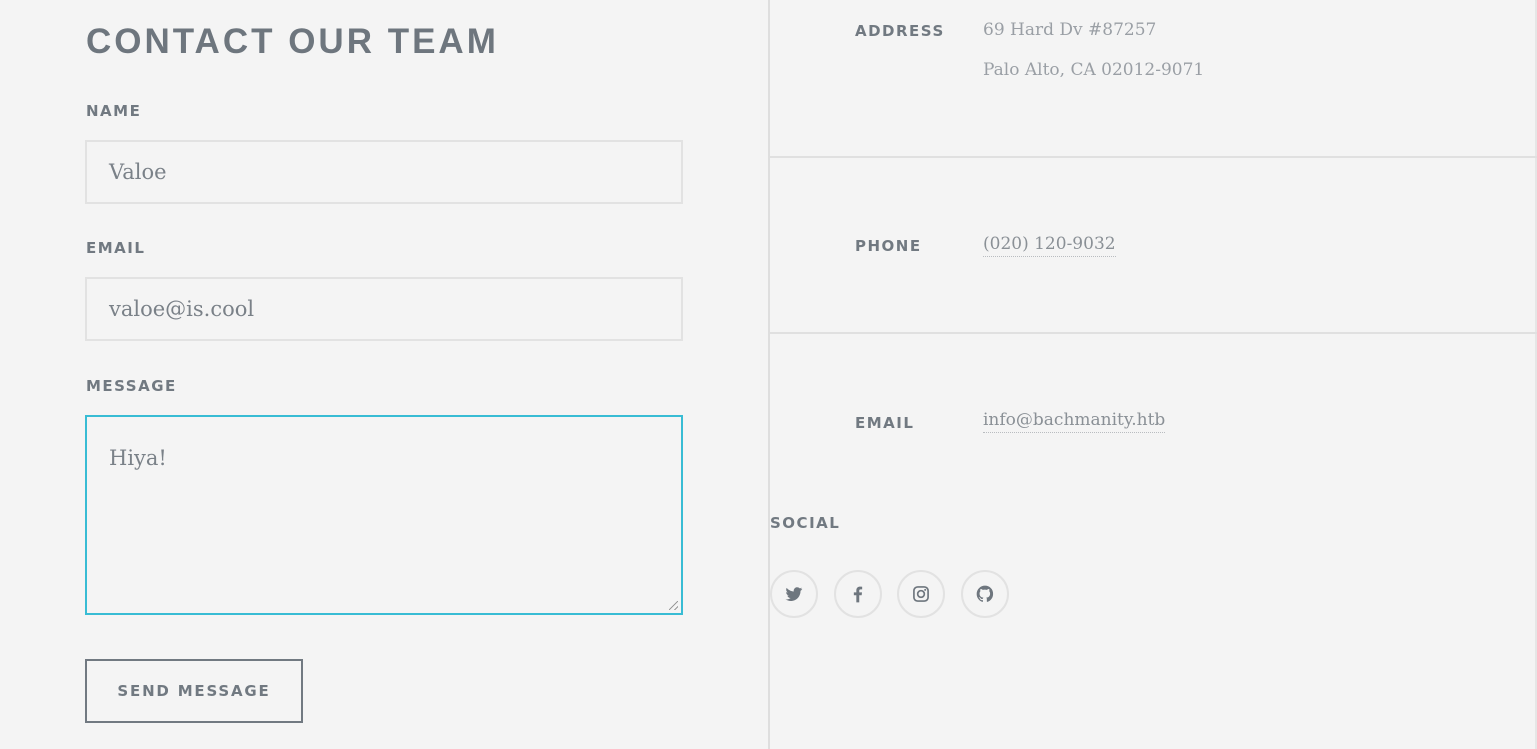 The width and height of the screenshot is (1537, 749). I want to click on address-label: ADDRESS, so click(900, 31).